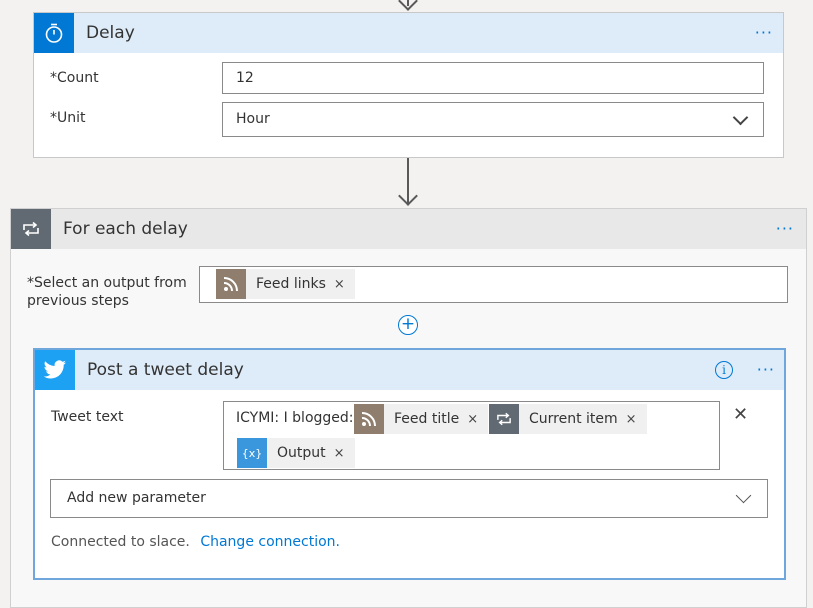  What do you see at coordinates (493, 119) in the screenshot?
I see `unit-select: Hour` at bounding box center [493, 119].